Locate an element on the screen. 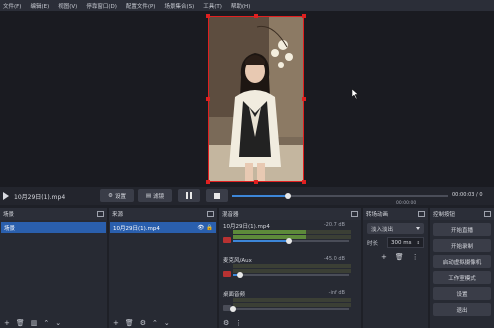 The height and width of the screenshot is (328, 494). channel-name: 10月29日(1).mp4 is located at coordinates (246, 227).